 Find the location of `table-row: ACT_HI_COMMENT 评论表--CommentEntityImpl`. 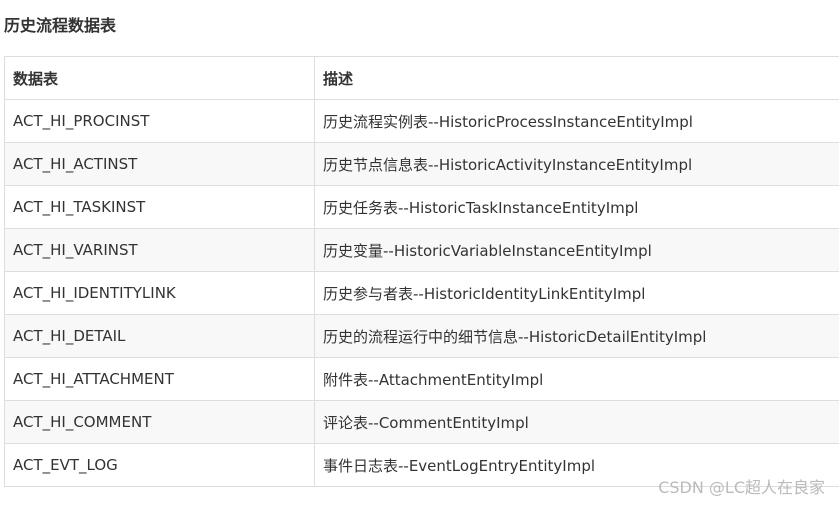

table-row: ACT_HI_COMMENT 评论表--CommentEntityImpl is located at coordinates (421, 422).